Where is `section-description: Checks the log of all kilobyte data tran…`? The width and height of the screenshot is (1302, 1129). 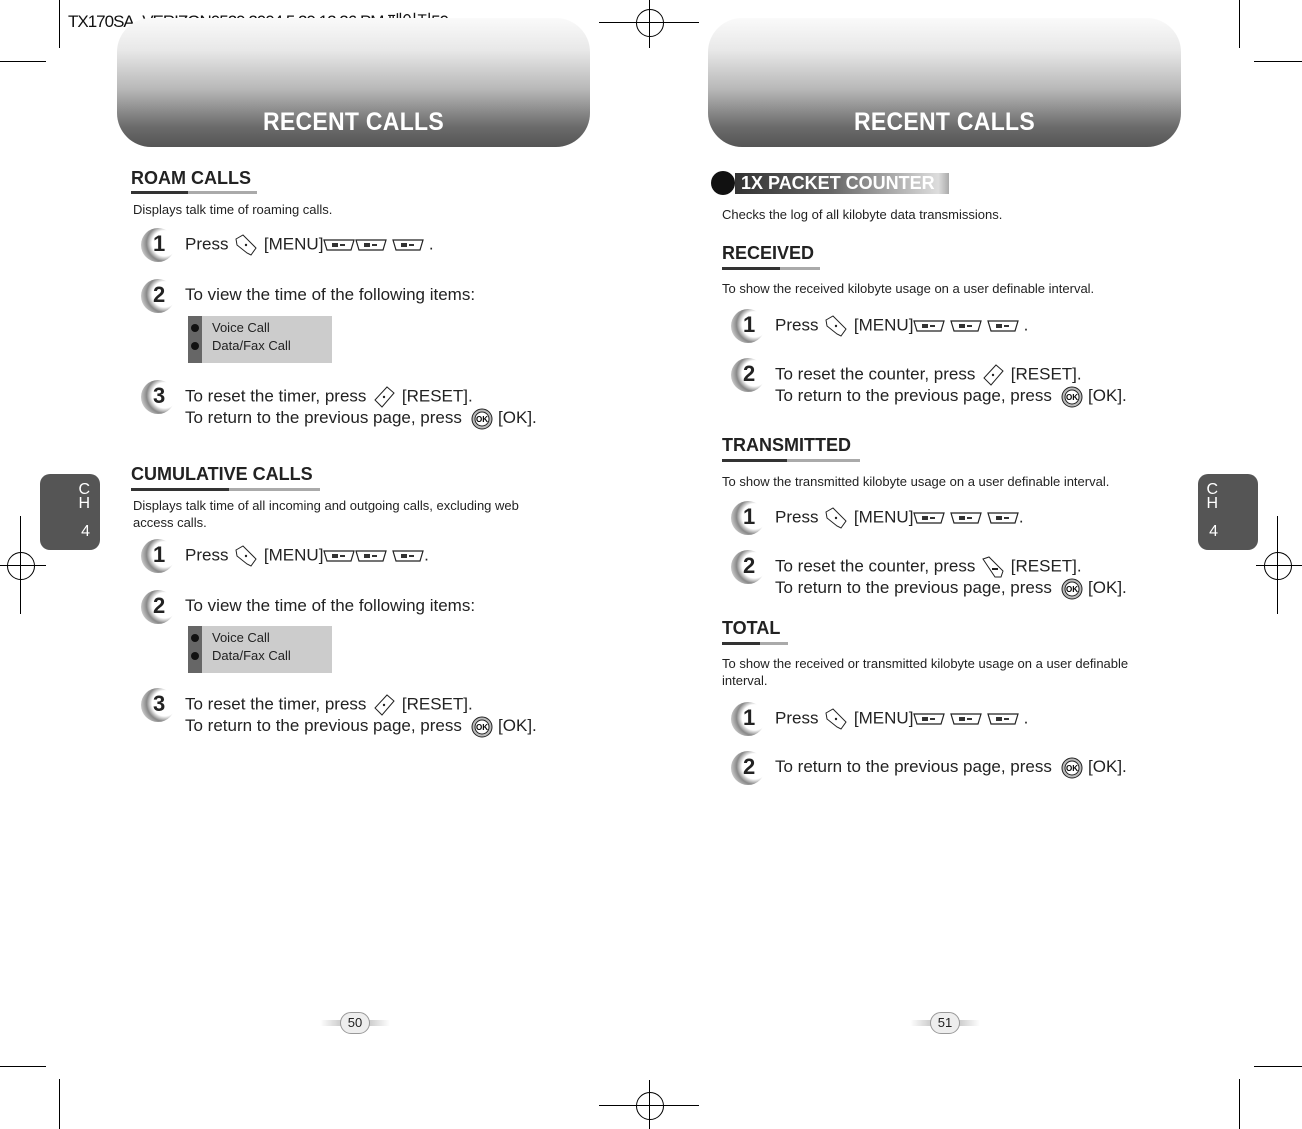
section-description: Checks the log of all kilobyte data tran… is located at coordinates (862, 214).